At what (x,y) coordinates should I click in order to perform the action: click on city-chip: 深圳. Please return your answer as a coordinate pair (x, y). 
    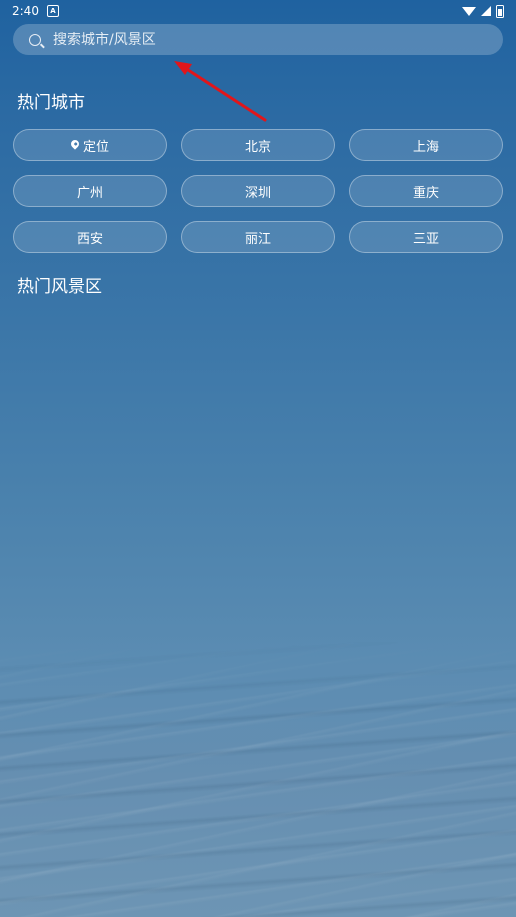
    Looking at the image, I should click on (258, 191).